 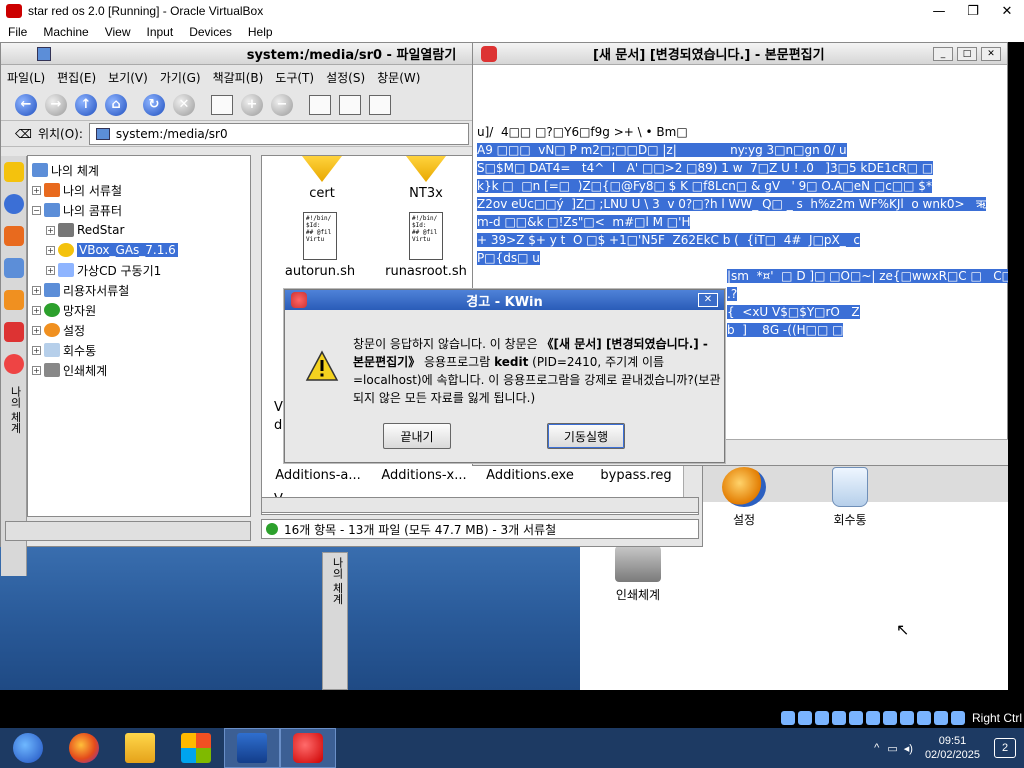 I want to click on fm-menu-settings: 설정(S), so click(x=345, y=77).